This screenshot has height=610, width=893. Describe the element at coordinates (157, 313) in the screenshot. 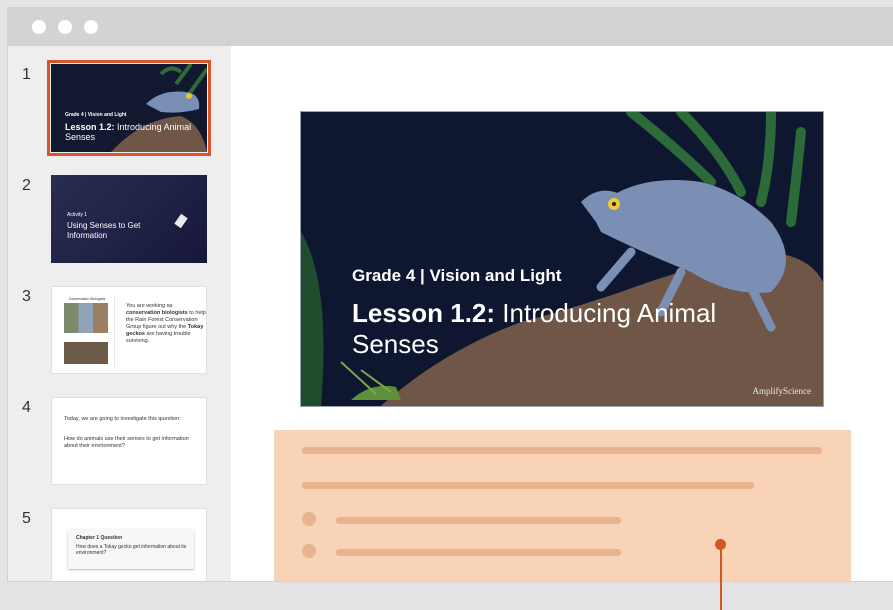

I see `bold-part: conservation biologists` at that location.